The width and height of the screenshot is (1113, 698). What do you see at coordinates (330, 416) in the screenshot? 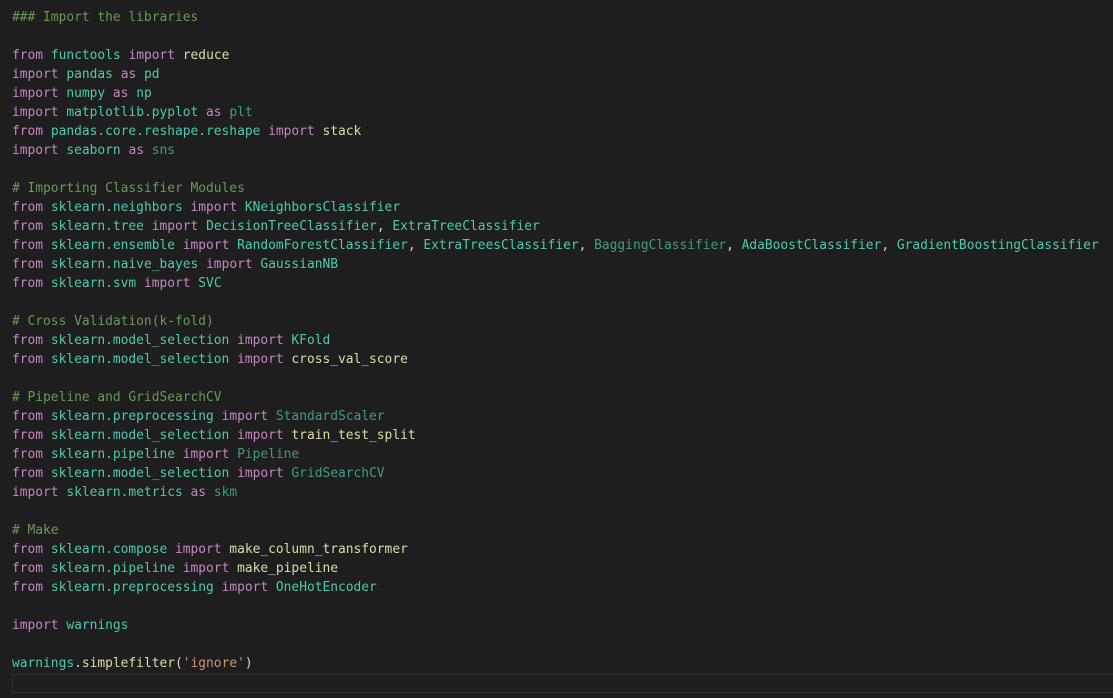
I see `code-token: StandardScaler` at bounding box center [330, 416].